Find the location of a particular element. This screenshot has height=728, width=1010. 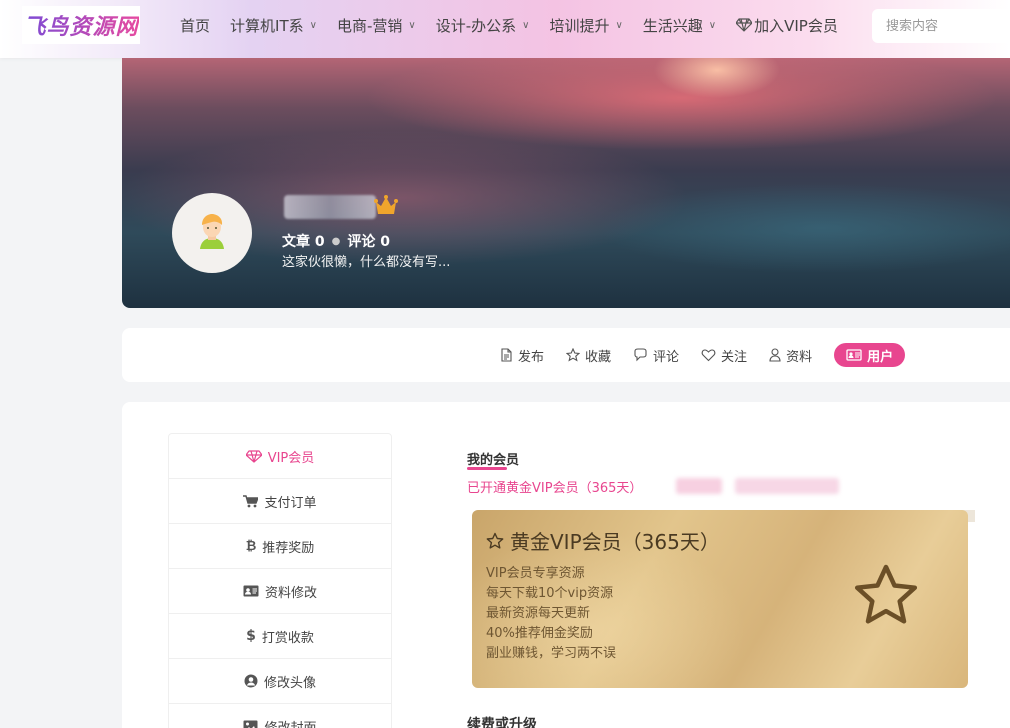

expiry-redacted is located at coordinates (699, 486).